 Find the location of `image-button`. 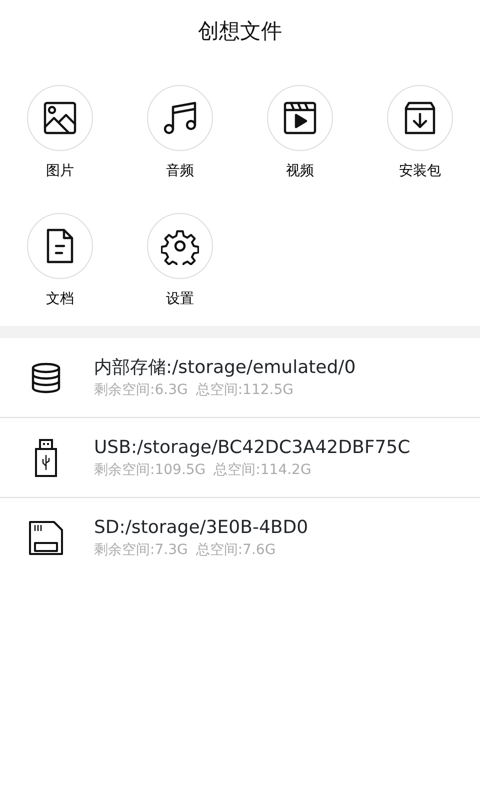

image-button is located at coordinates (60, 118).